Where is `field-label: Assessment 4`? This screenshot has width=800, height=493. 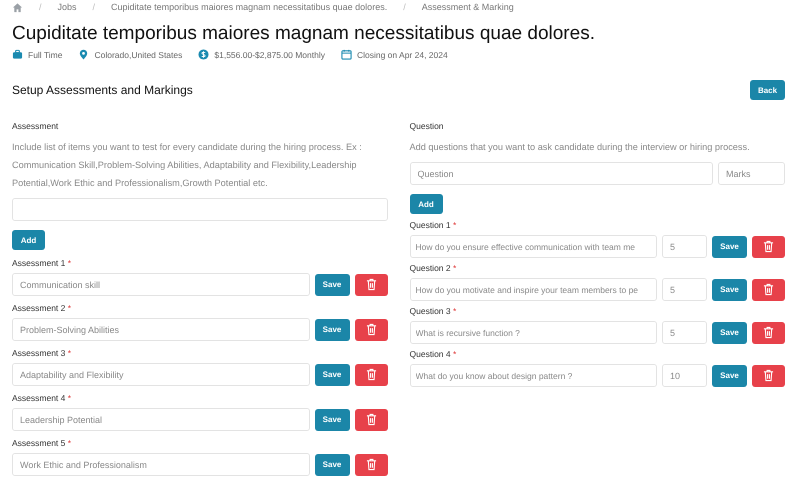 field-label: Assessment 4 is located at coordinates (39, 398).